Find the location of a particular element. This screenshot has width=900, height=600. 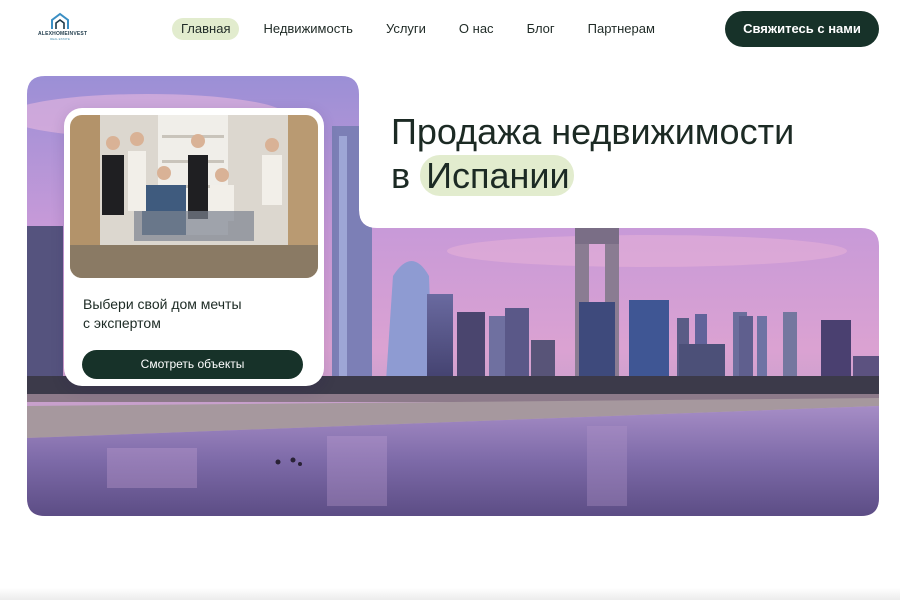

hero-title-prefix: в is located at coordinates (401, 175).